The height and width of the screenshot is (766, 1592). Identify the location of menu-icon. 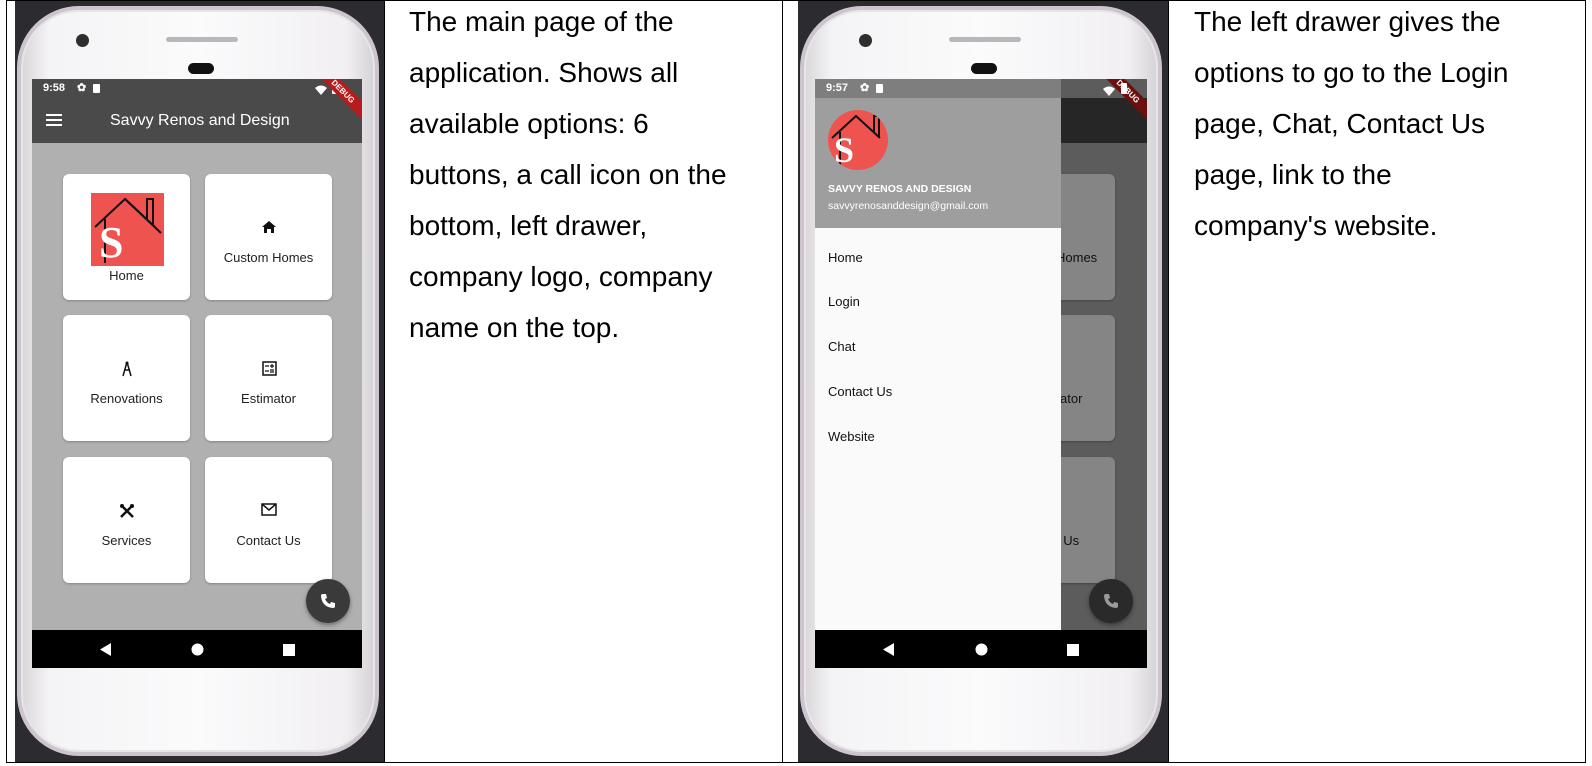
(54, 120).